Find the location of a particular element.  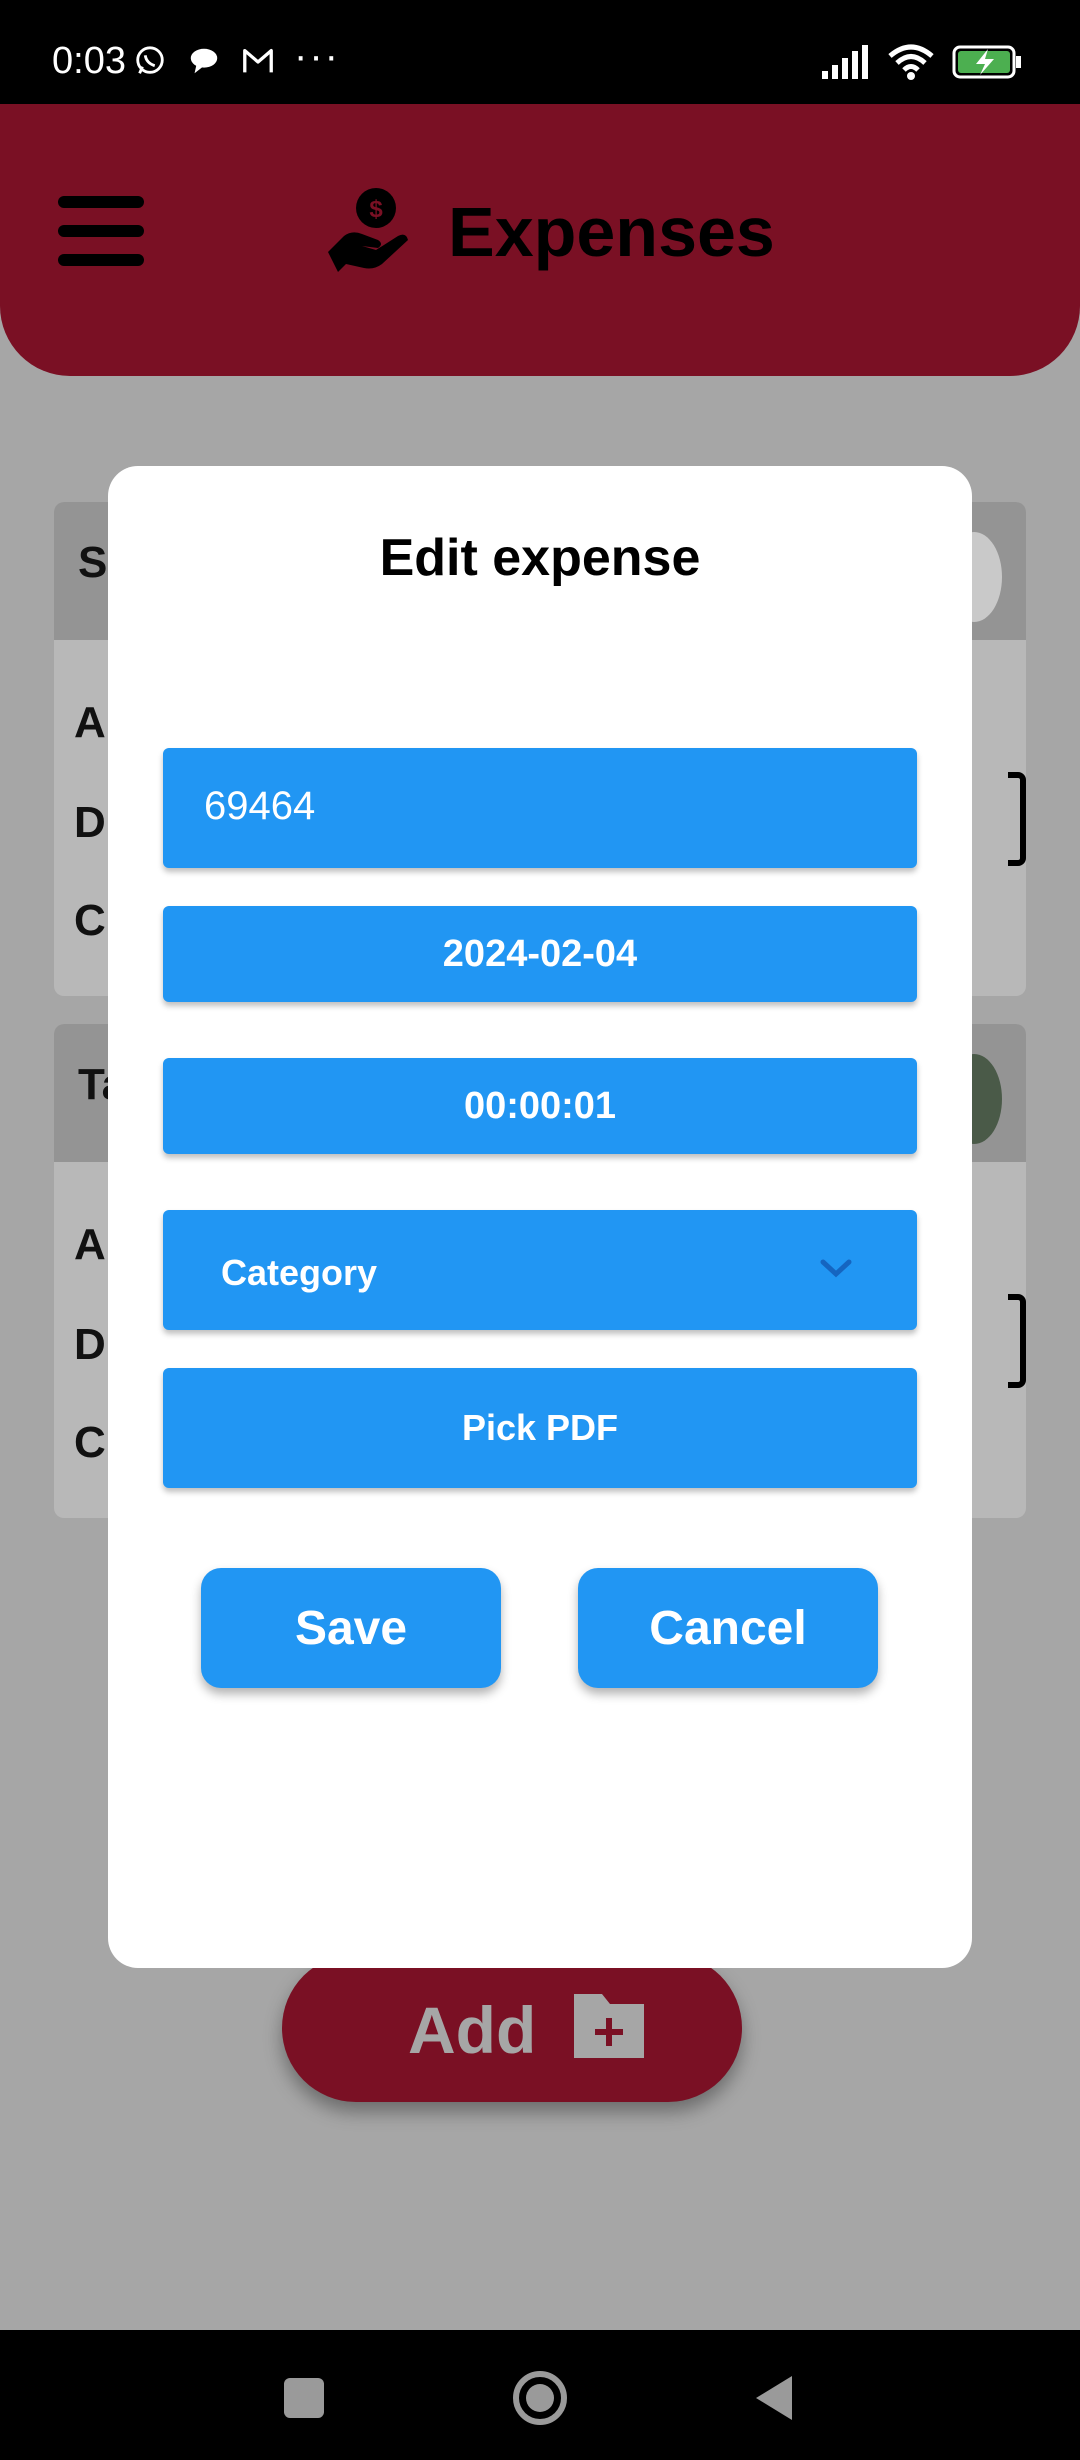

app-header: $ Expenses is located at coordinates (540, 240).